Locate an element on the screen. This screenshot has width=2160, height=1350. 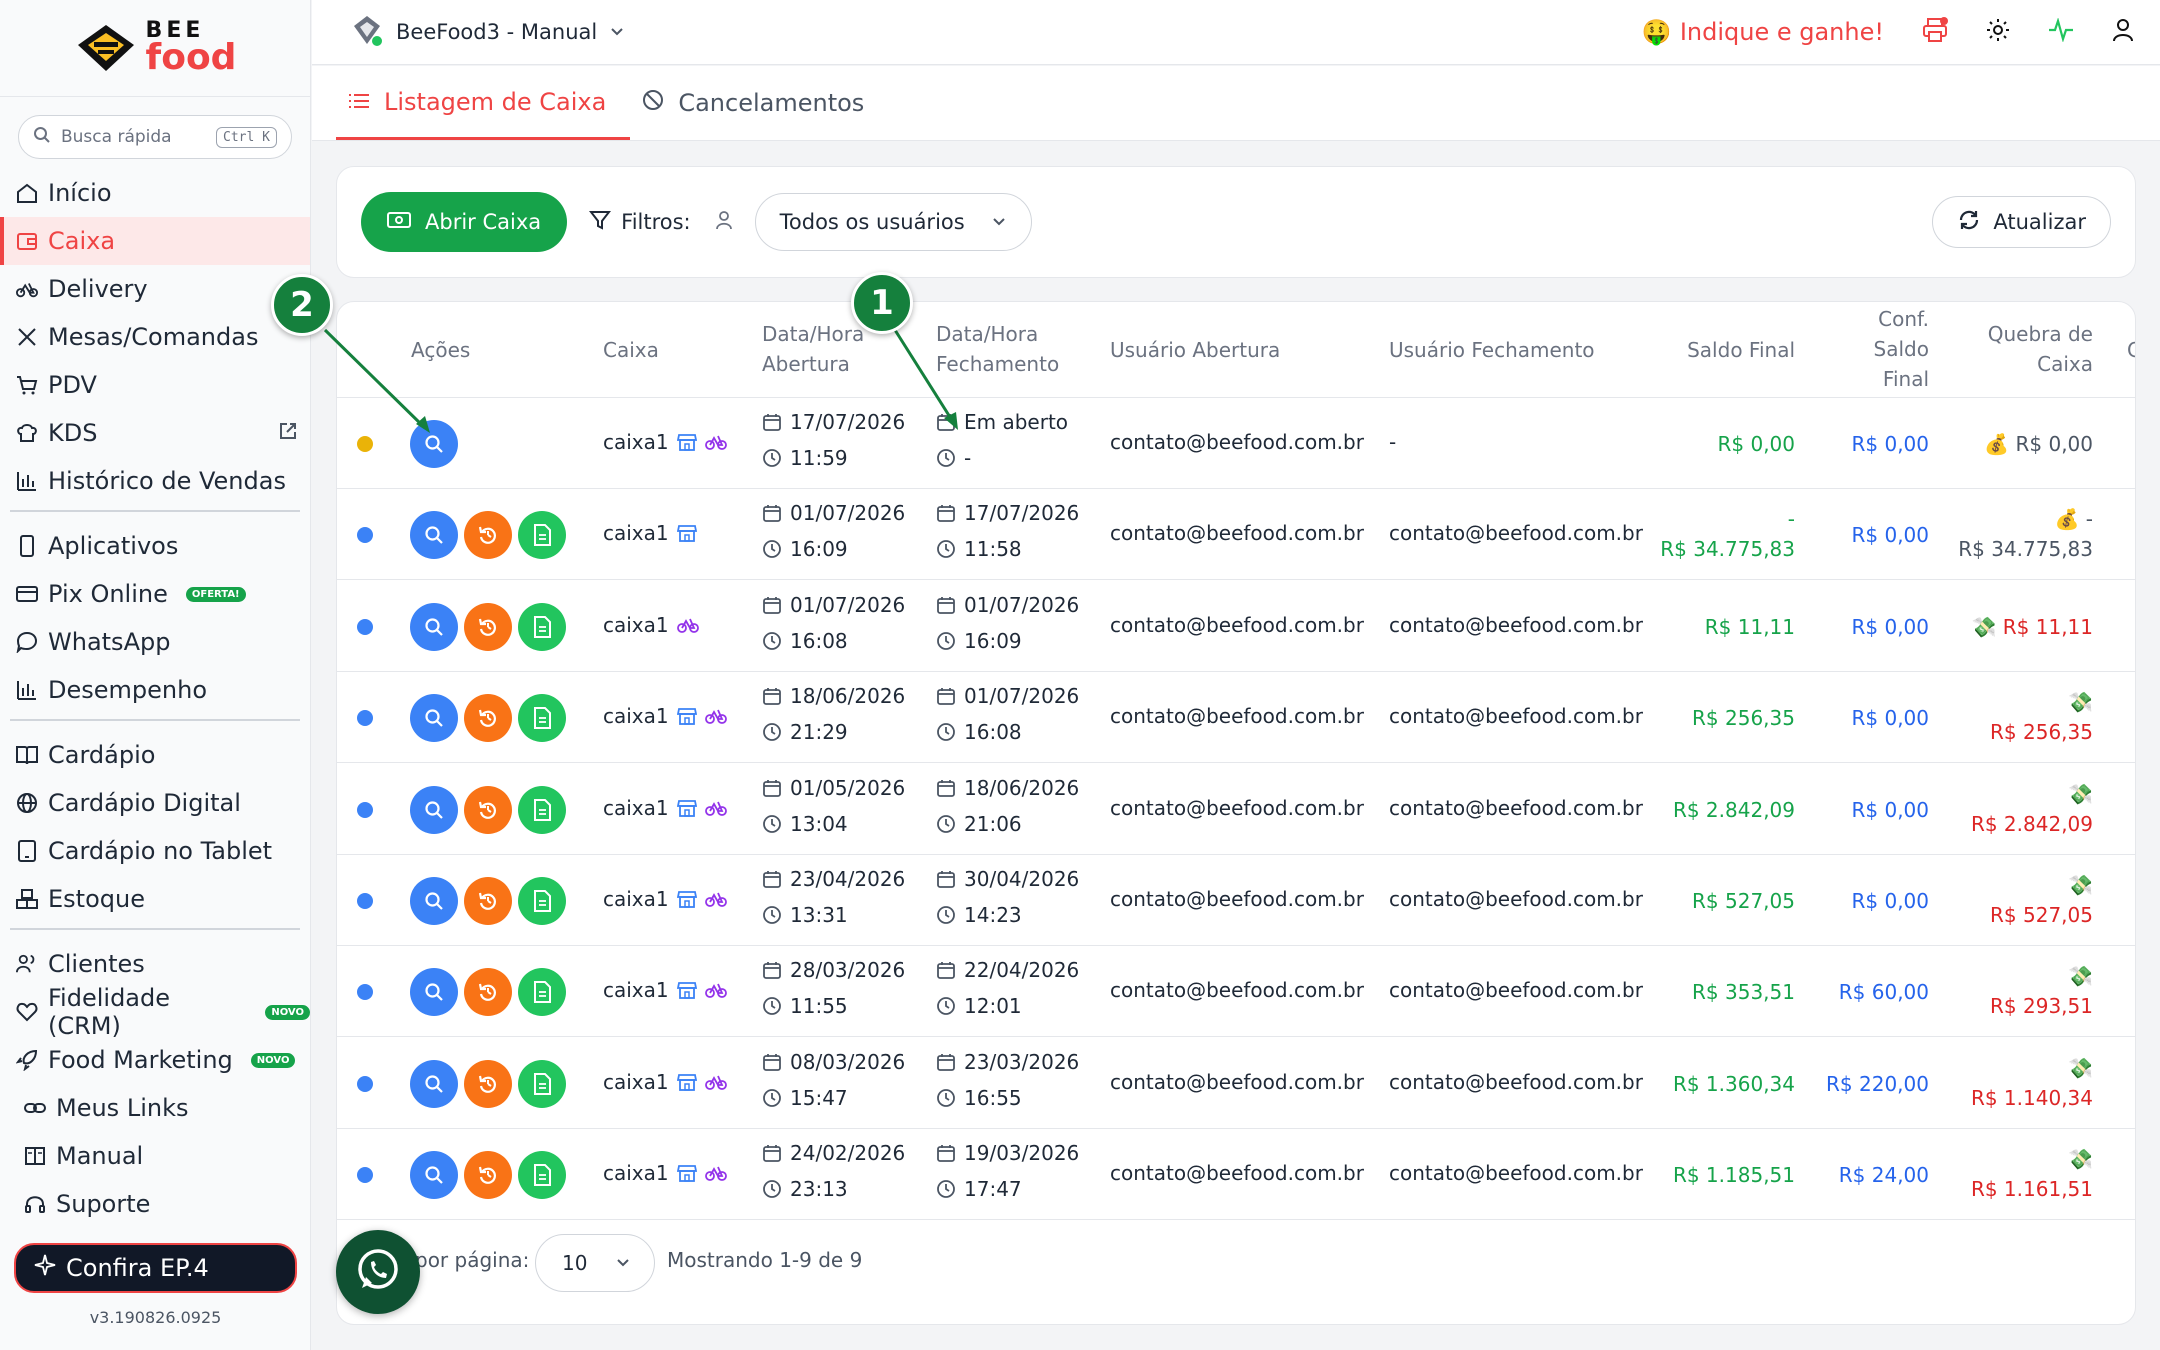
printer-icon is located at coordinates (1935, 32).